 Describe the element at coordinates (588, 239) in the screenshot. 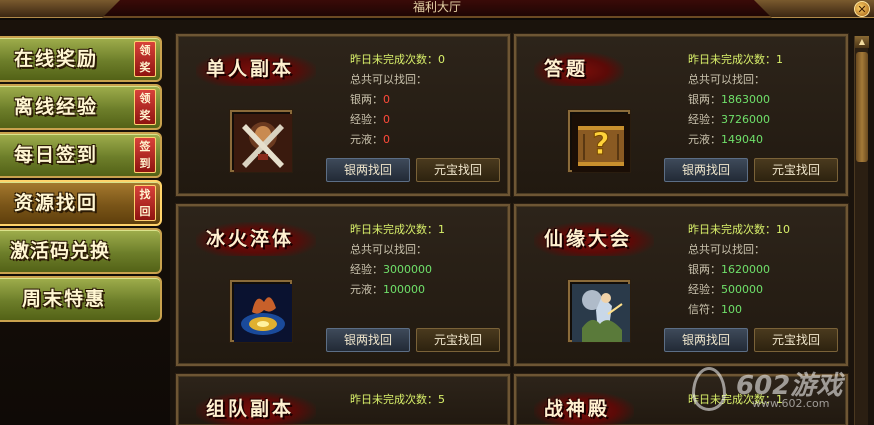

I see `card-title: 仙缘大会` at that location.